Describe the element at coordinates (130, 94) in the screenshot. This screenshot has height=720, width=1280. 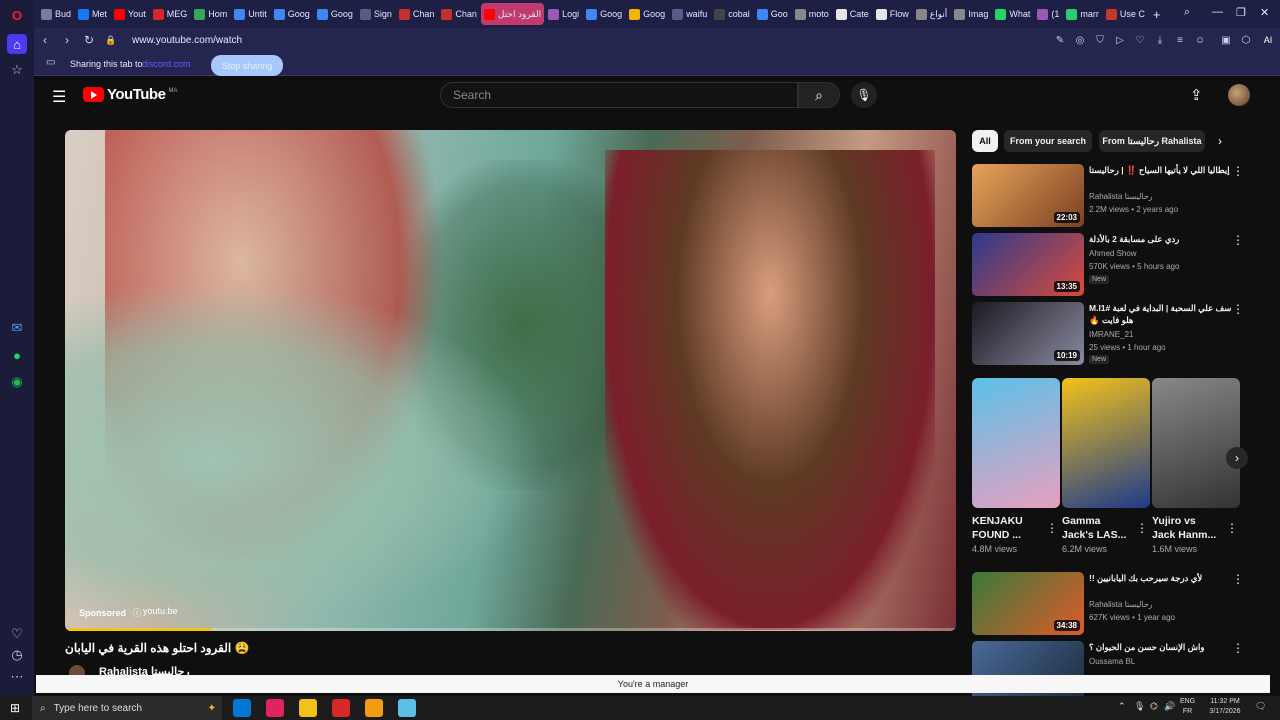
I see `youtube-logo: YouTube MA` at that location.